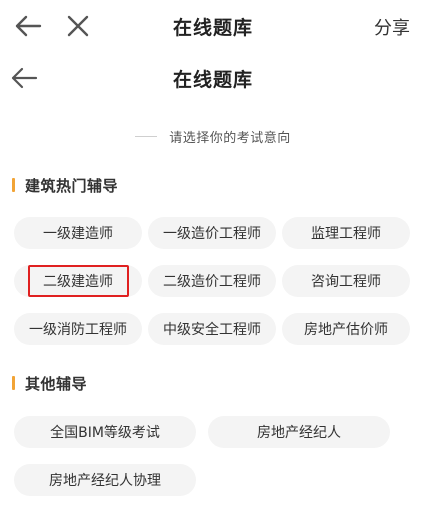 Image resolution: width=426 pixels, height=505 pixels. Describe the element at coordinates (392, 27) in the screenshot. I see `share-button: 分享` at that location.